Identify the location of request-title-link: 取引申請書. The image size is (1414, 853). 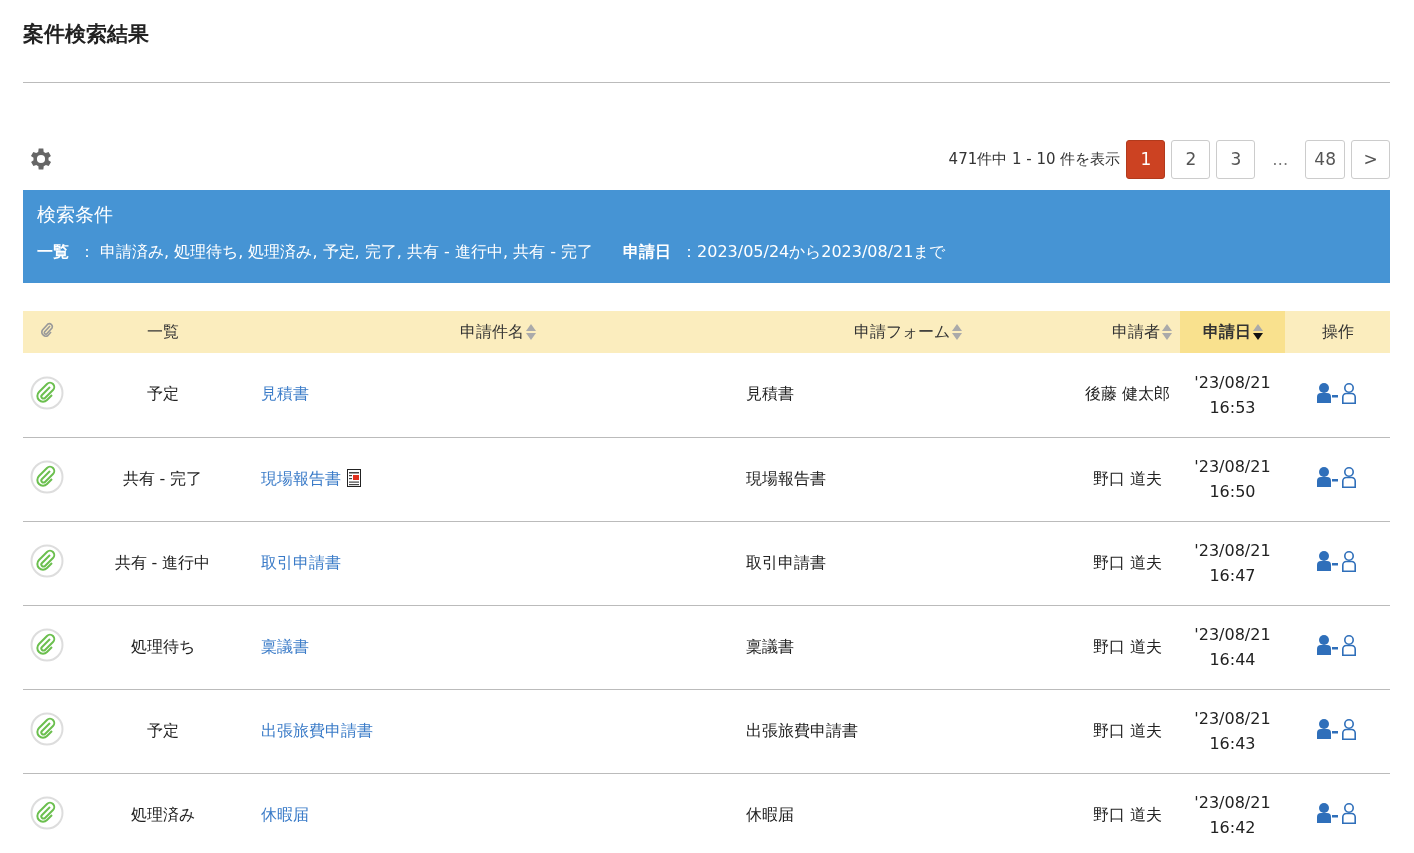
(301, 562).